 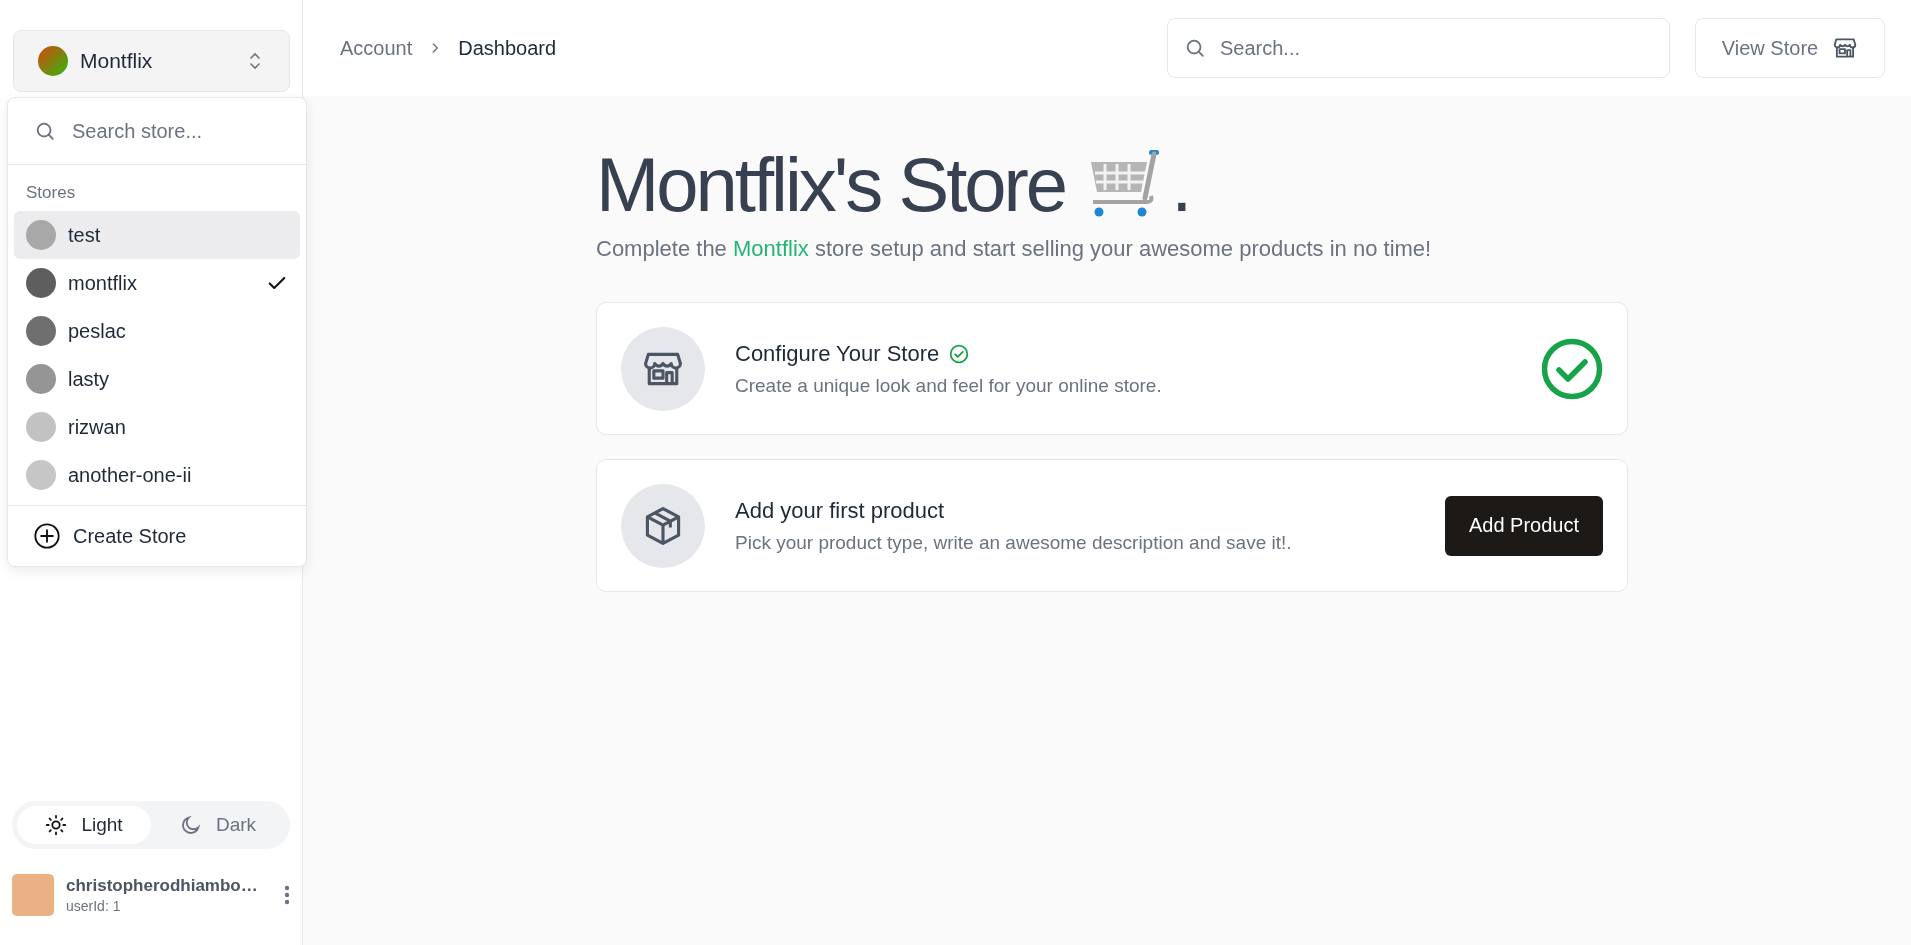 What do you see at coordinates (157, 475) in the screenshot?
I see `store-item: another-one-ii` at bounding box center [157, 475].